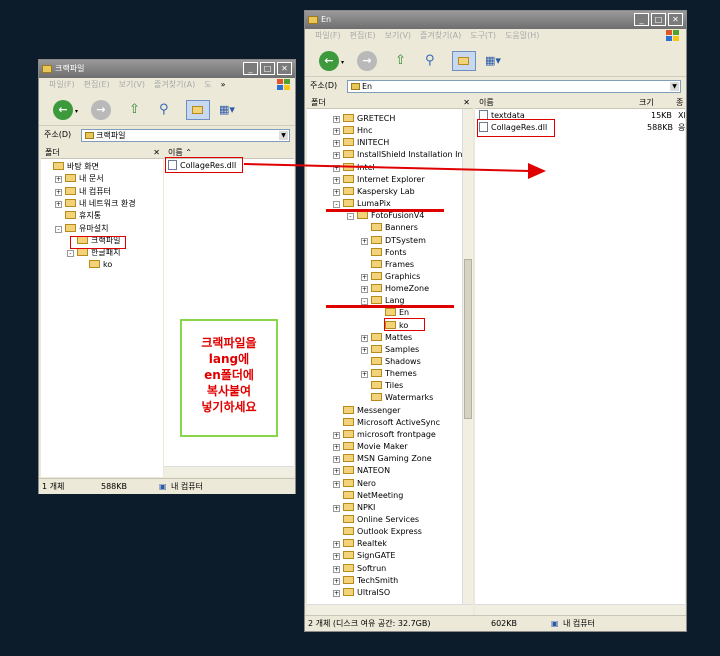 This screenshot has height=656, width=720. Describe the element at coordinates (658, 19) in the screenshot. I see `maximize-button: □` at that location.